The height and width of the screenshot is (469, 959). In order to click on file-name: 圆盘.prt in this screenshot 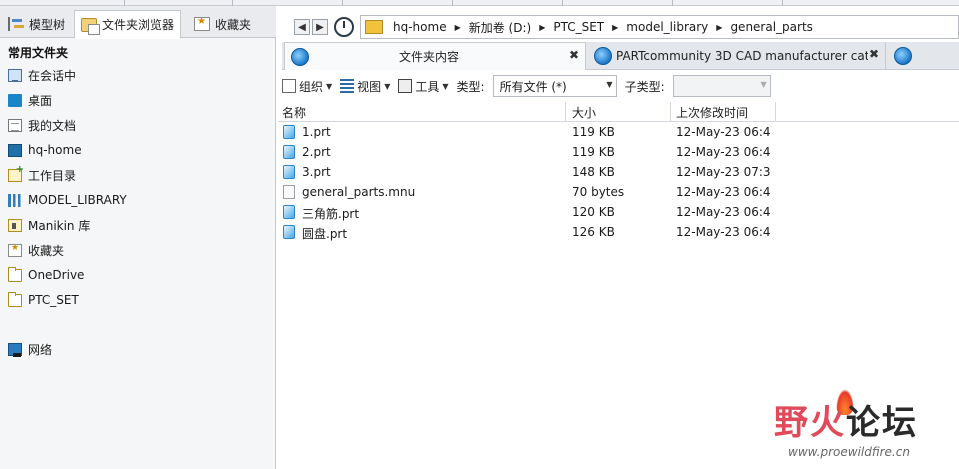, I will do `click(325, 234)`.